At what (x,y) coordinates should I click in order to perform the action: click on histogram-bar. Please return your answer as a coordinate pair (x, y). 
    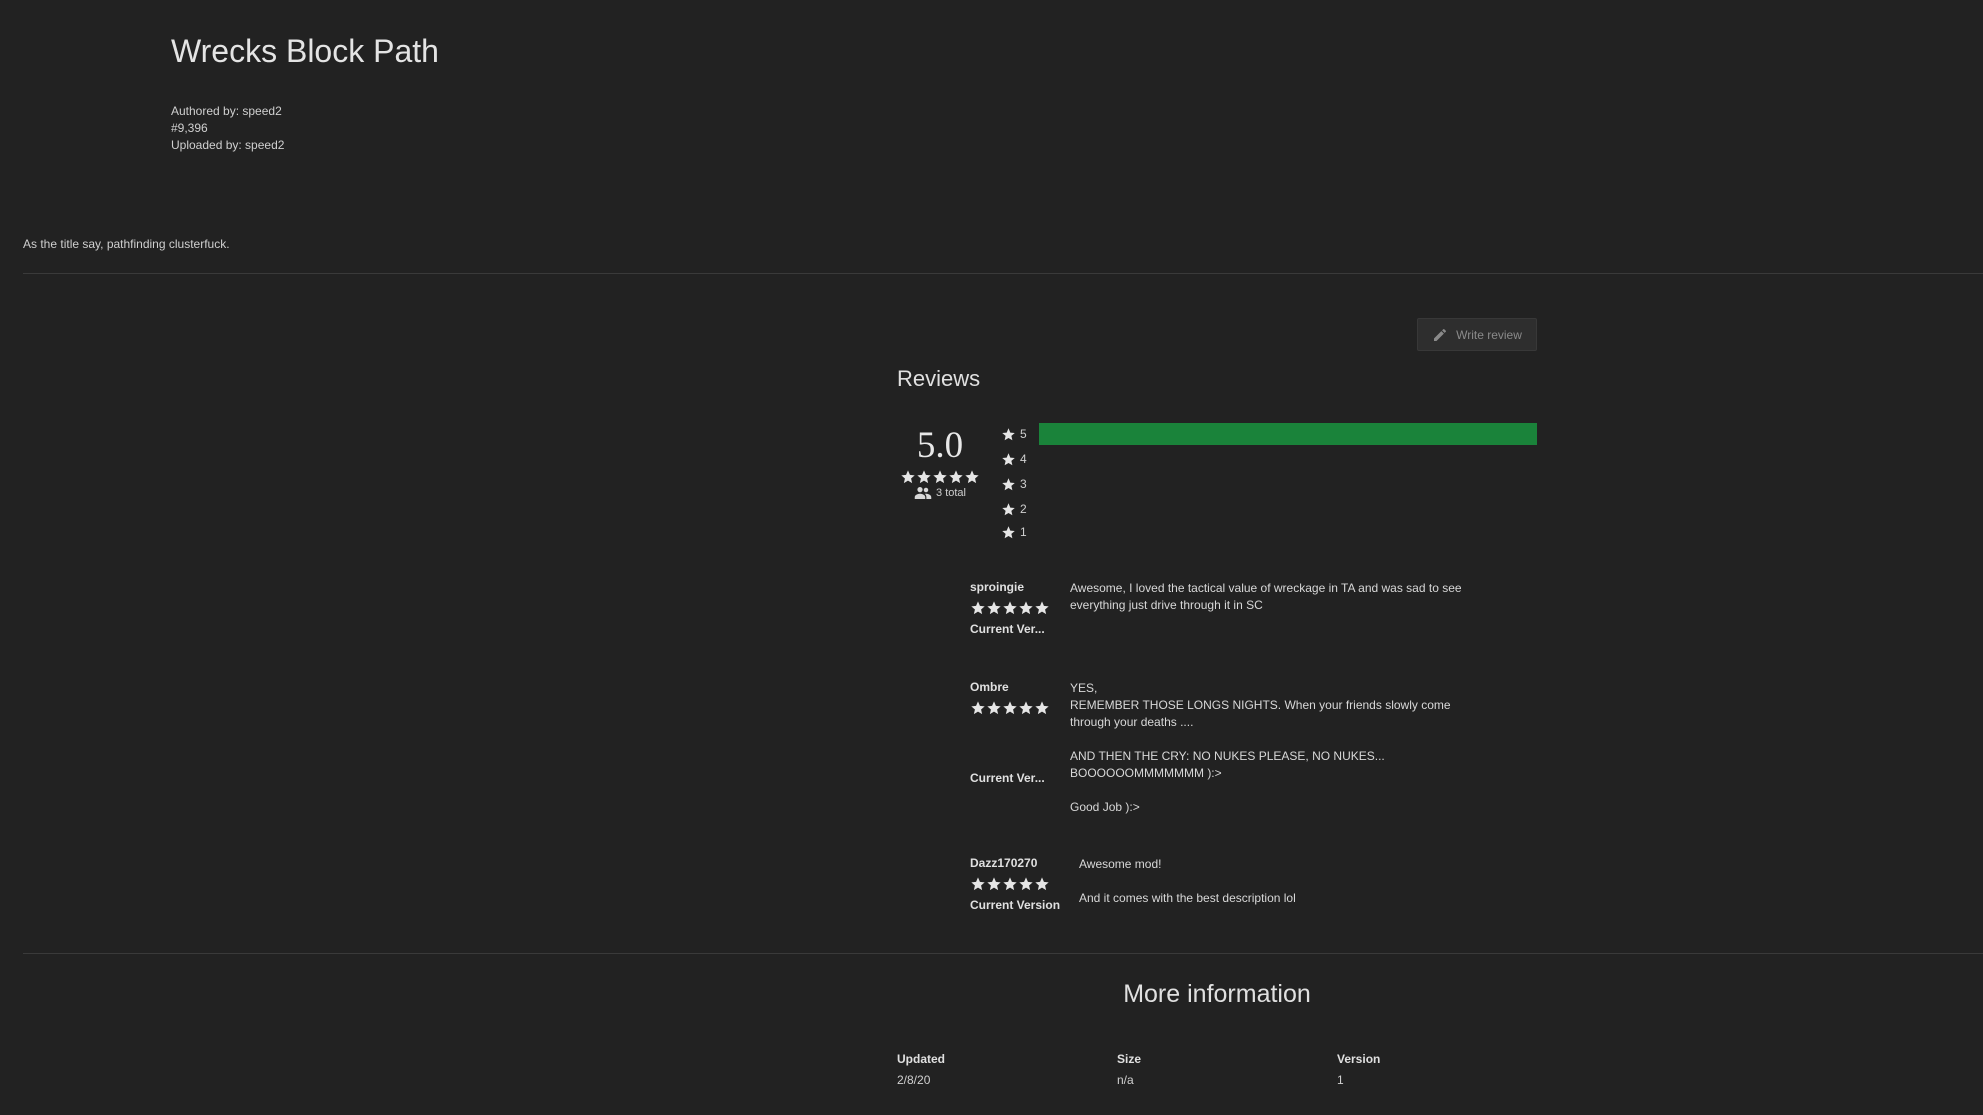
    Looking at the image, I should click on (1288, 434).